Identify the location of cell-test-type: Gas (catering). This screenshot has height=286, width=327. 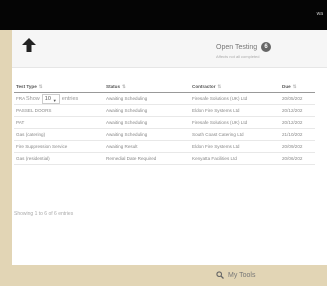
(59, 134).